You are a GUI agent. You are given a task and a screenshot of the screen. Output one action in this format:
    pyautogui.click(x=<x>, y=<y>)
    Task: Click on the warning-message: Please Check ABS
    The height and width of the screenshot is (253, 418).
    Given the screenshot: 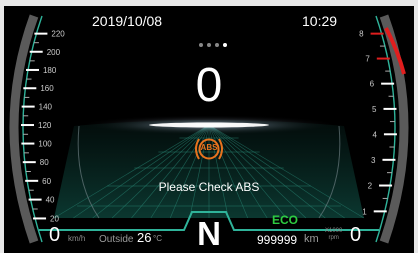 What is the action you would take?
    pyautogui.click(x=209, y=187)
    